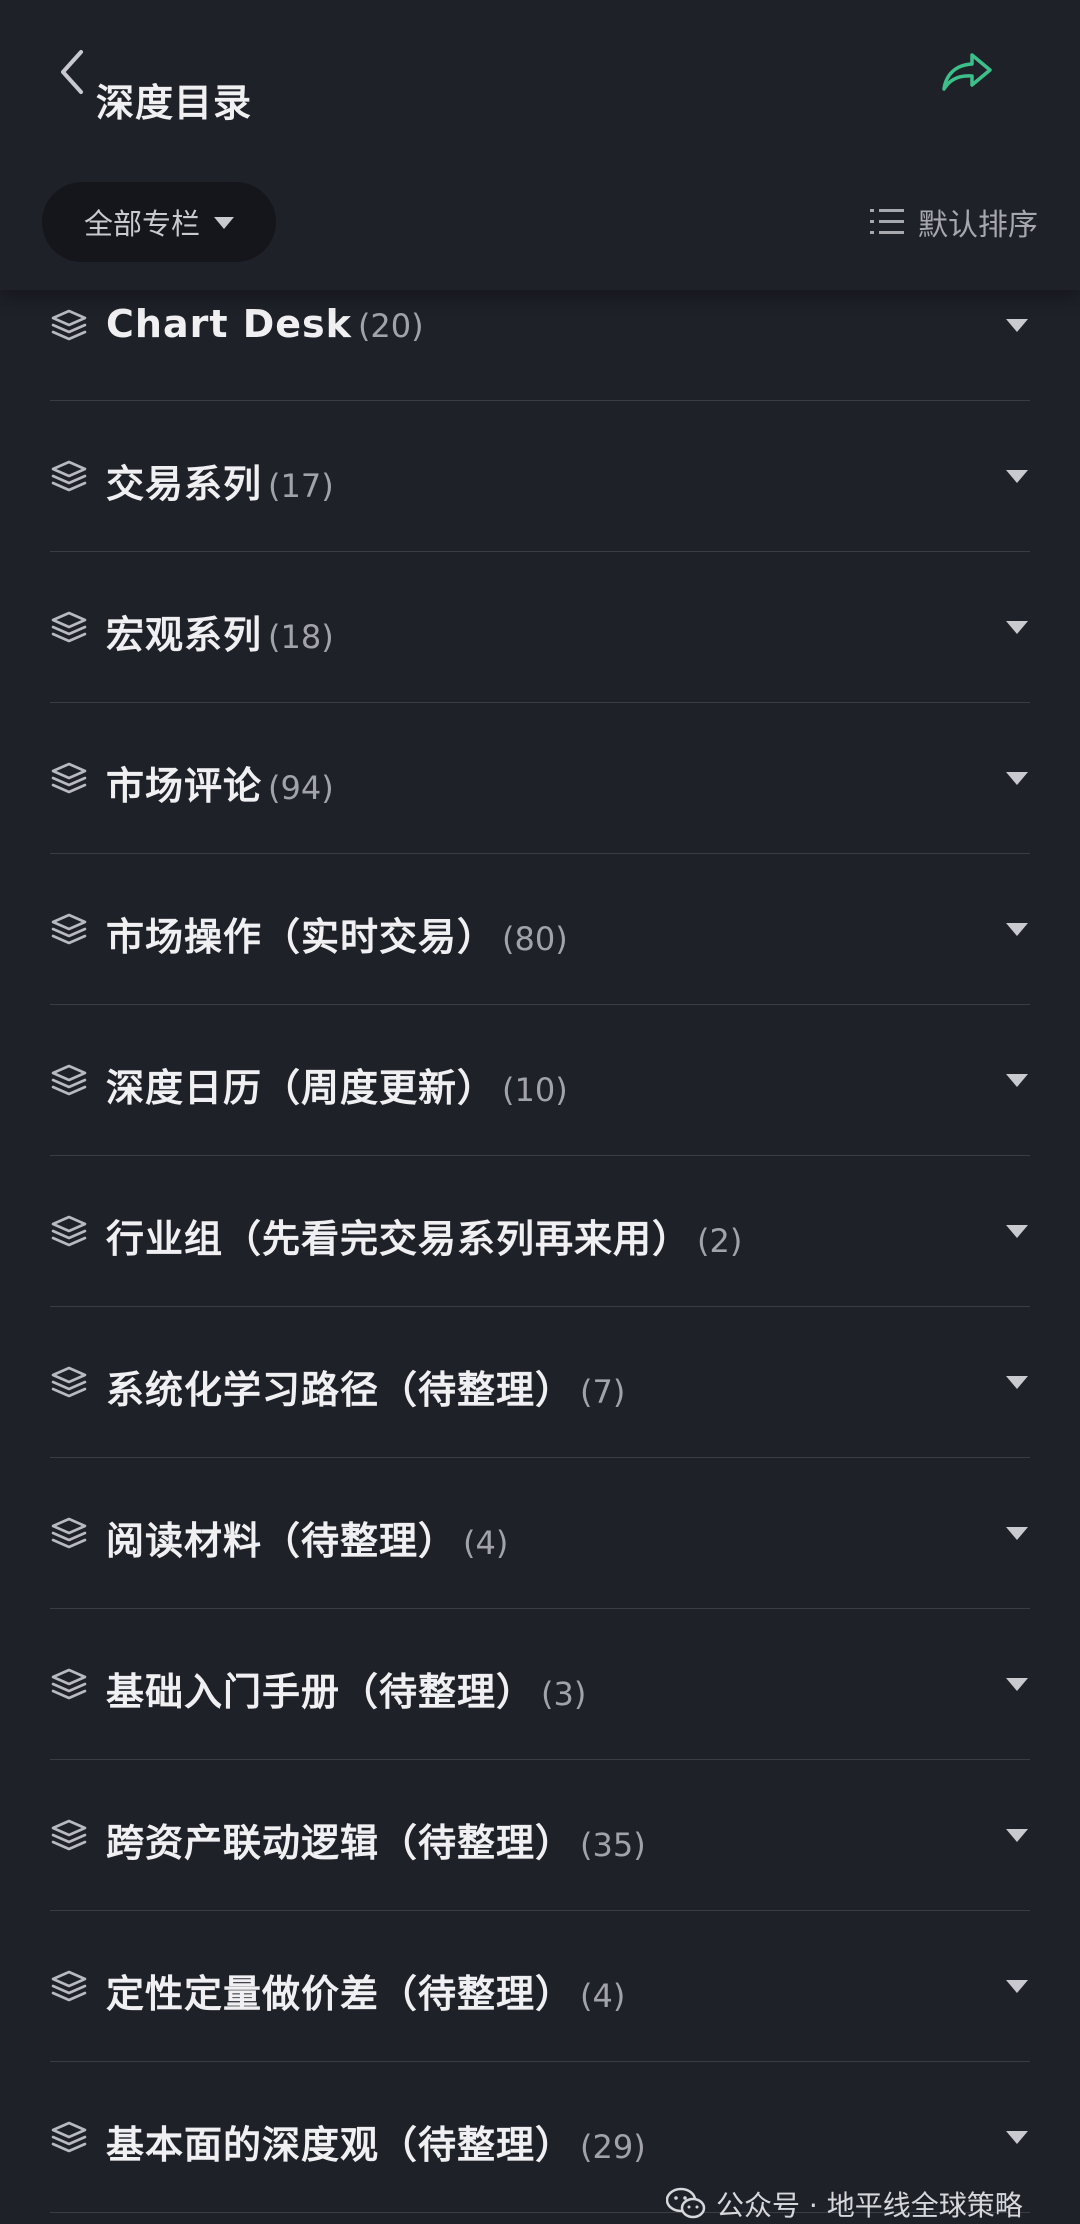  I want to click on back-button, so click(72, 72).